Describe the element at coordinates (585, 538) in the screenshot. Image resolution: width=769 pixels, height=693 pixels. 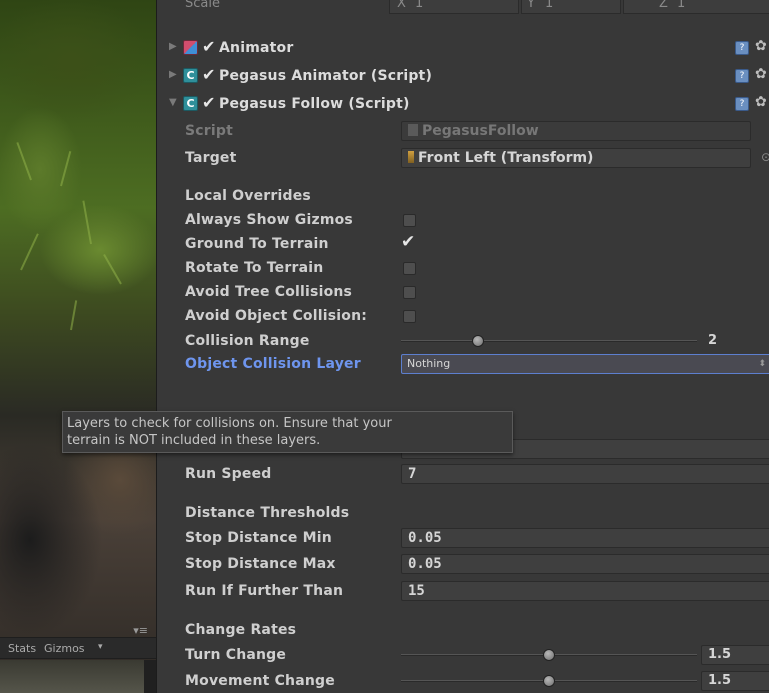
I see `stop-distance-min-field: 0.05` at that location.